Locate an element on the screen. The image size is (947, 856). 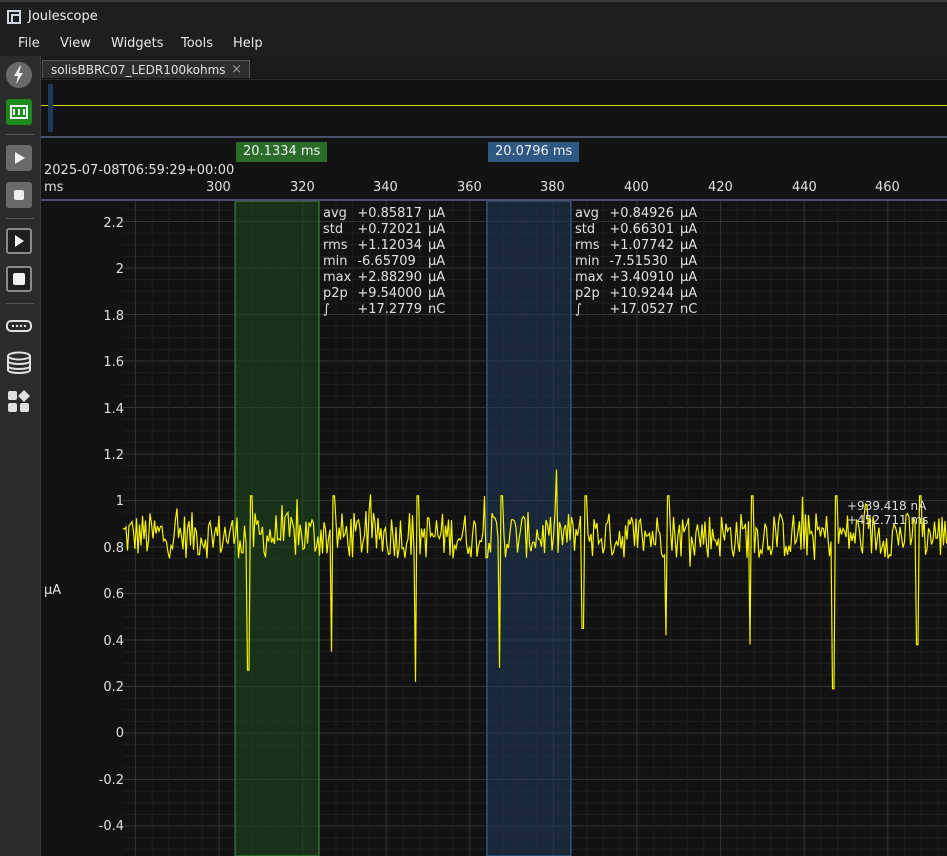
overview-range-handle is located at coordinates (50, 108).